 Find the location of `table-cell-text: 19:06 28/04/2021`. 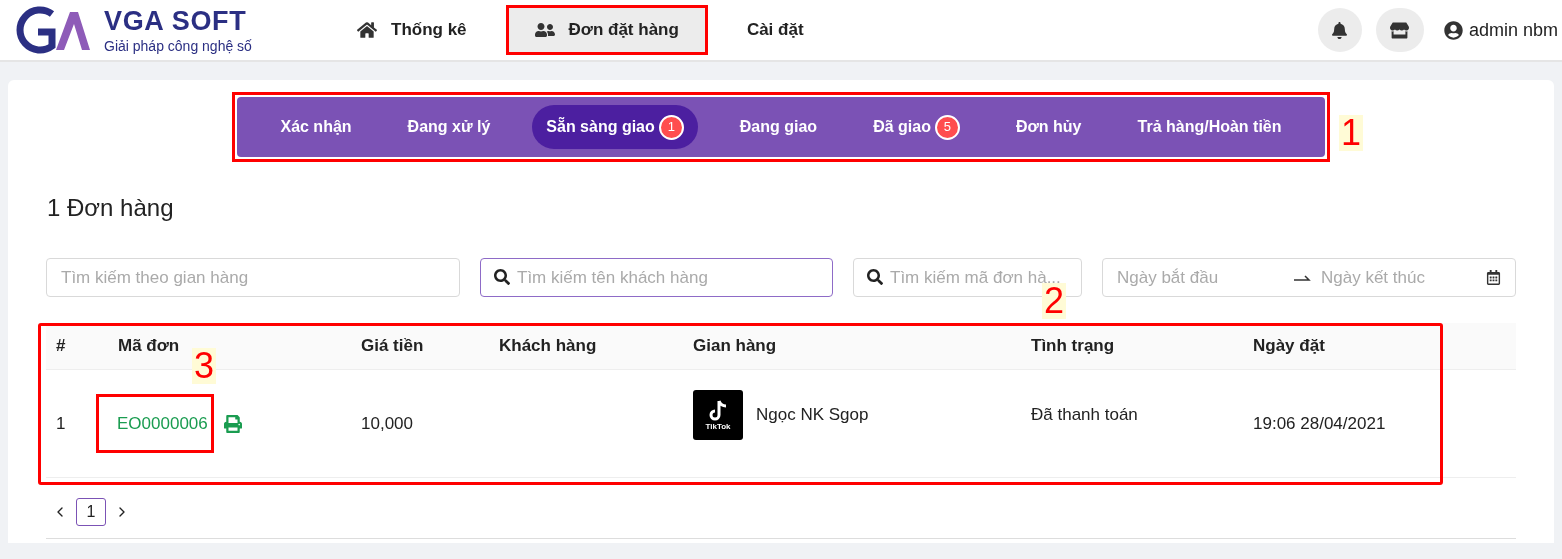

table-cell-text: 19:06 28/04/2021 is located at coordinates (1320, 423).